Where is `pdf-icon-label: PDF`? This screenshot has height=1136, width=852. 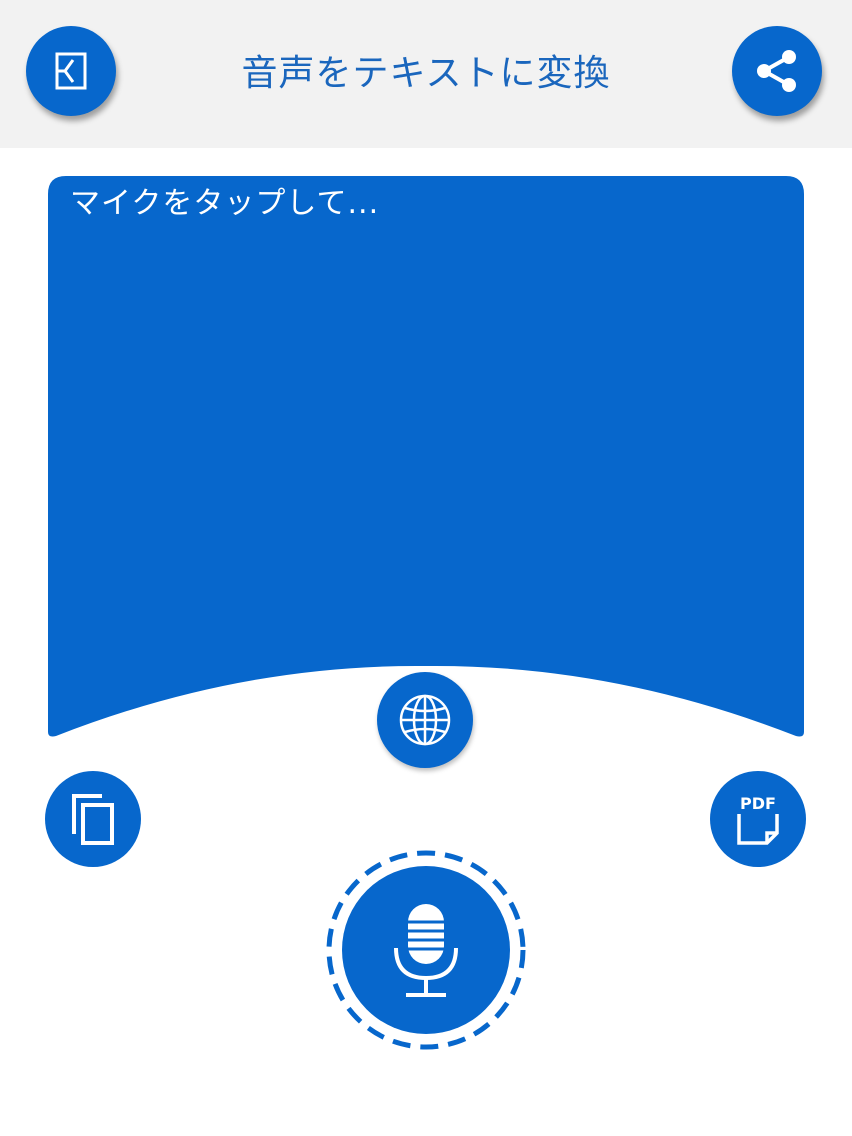
pdf-icon-label: PDF is located at coordinates (758, 803).